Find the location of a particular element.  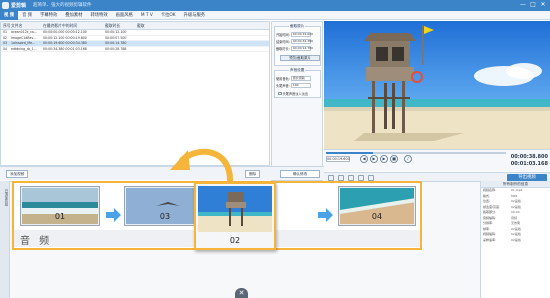

cell-duration: 00:00:14.780 is located at coordinates (116, 43).